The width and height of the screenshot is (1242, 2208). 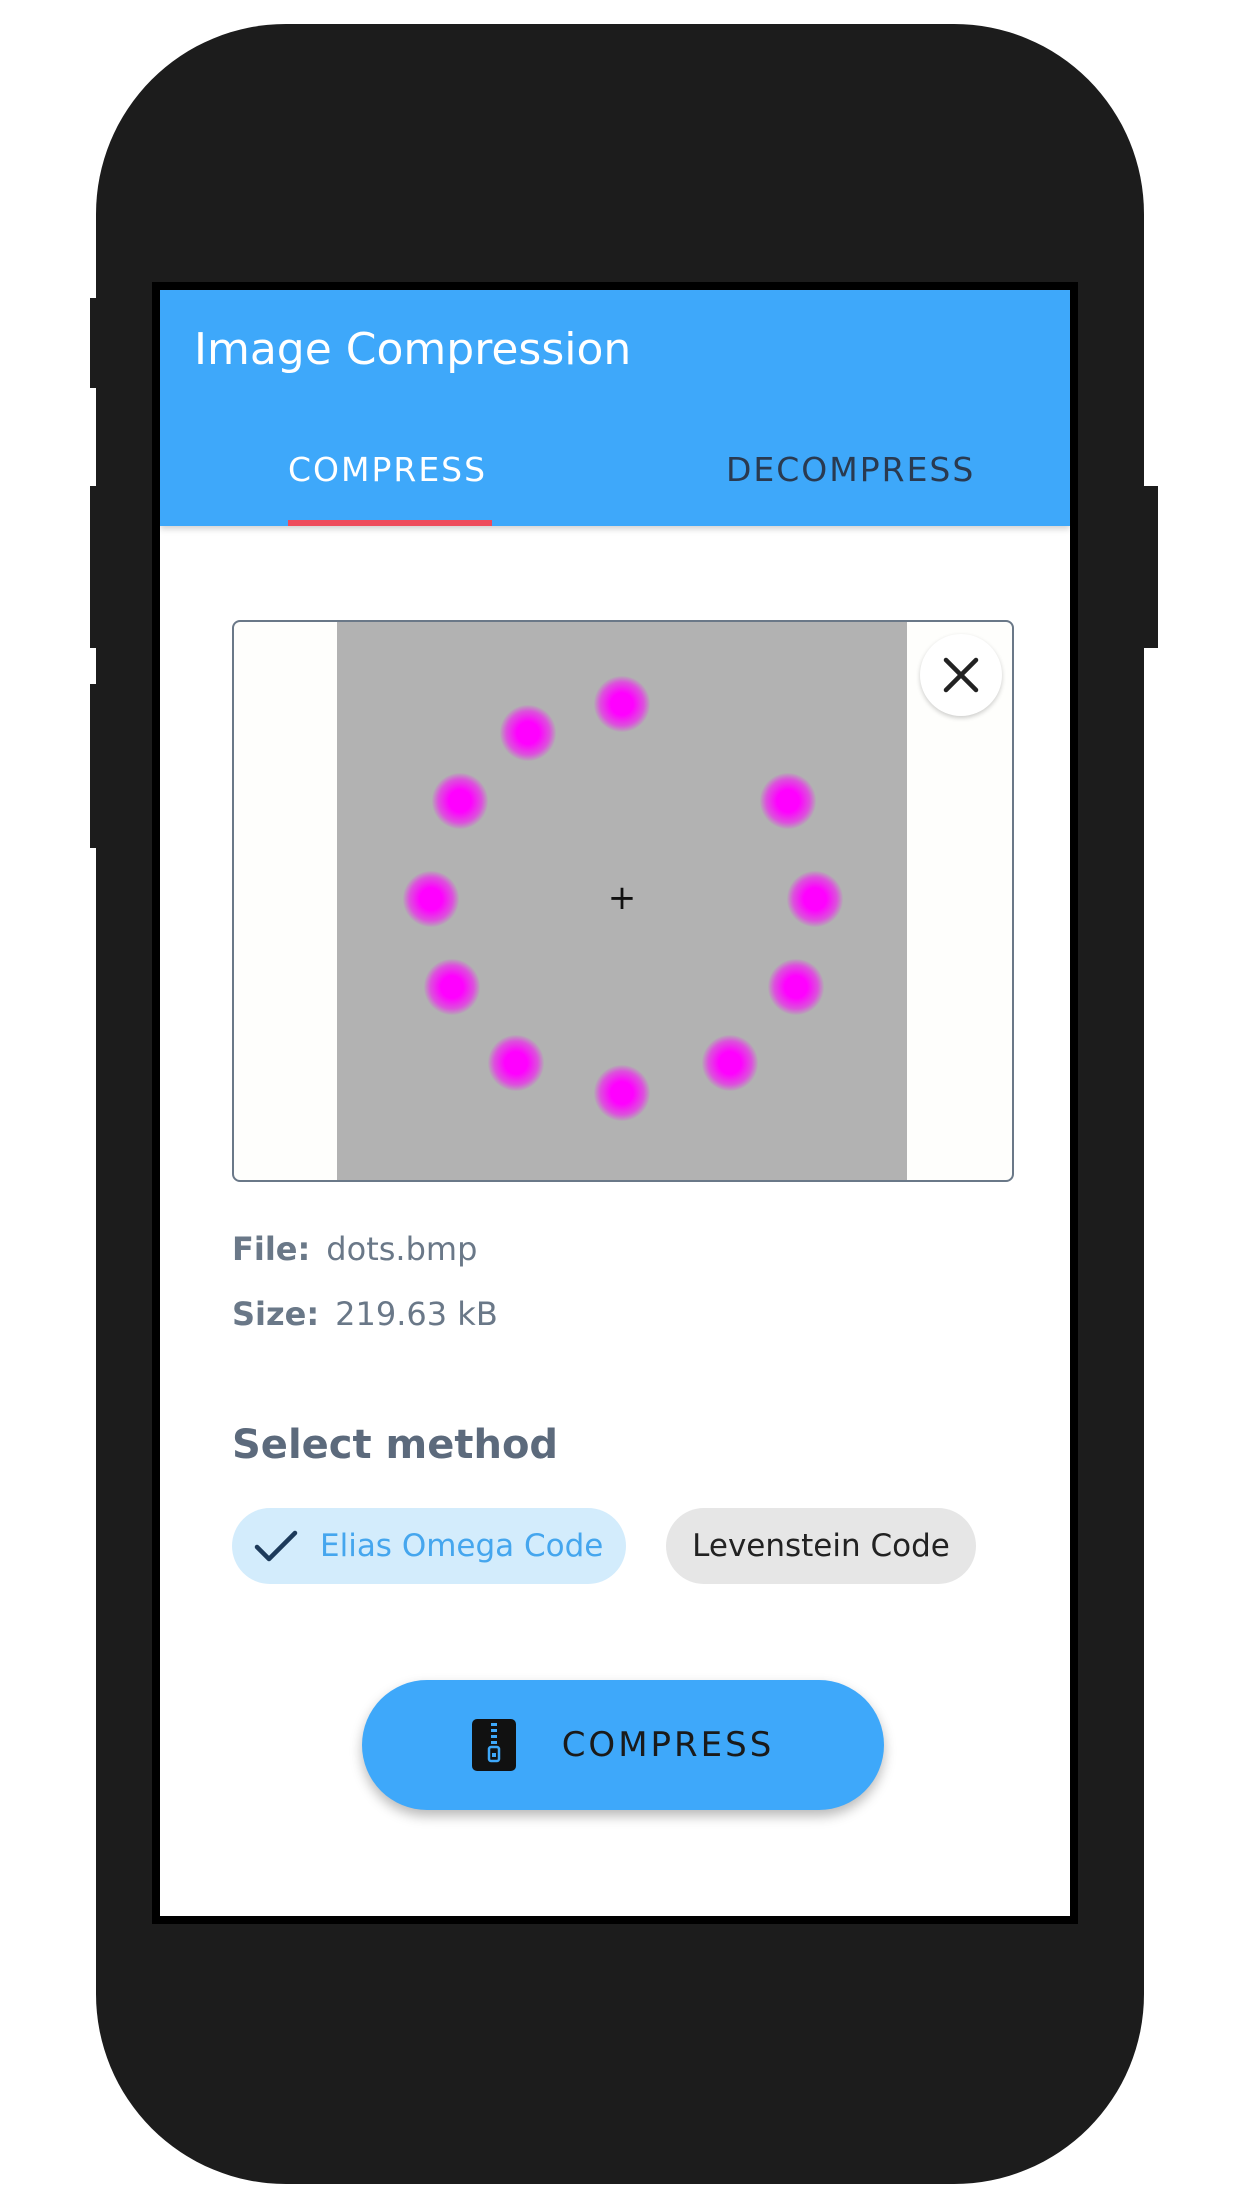 I want to click on method-chip-elias-omega: Elias Omega Code, so click(x=429, y=1546).